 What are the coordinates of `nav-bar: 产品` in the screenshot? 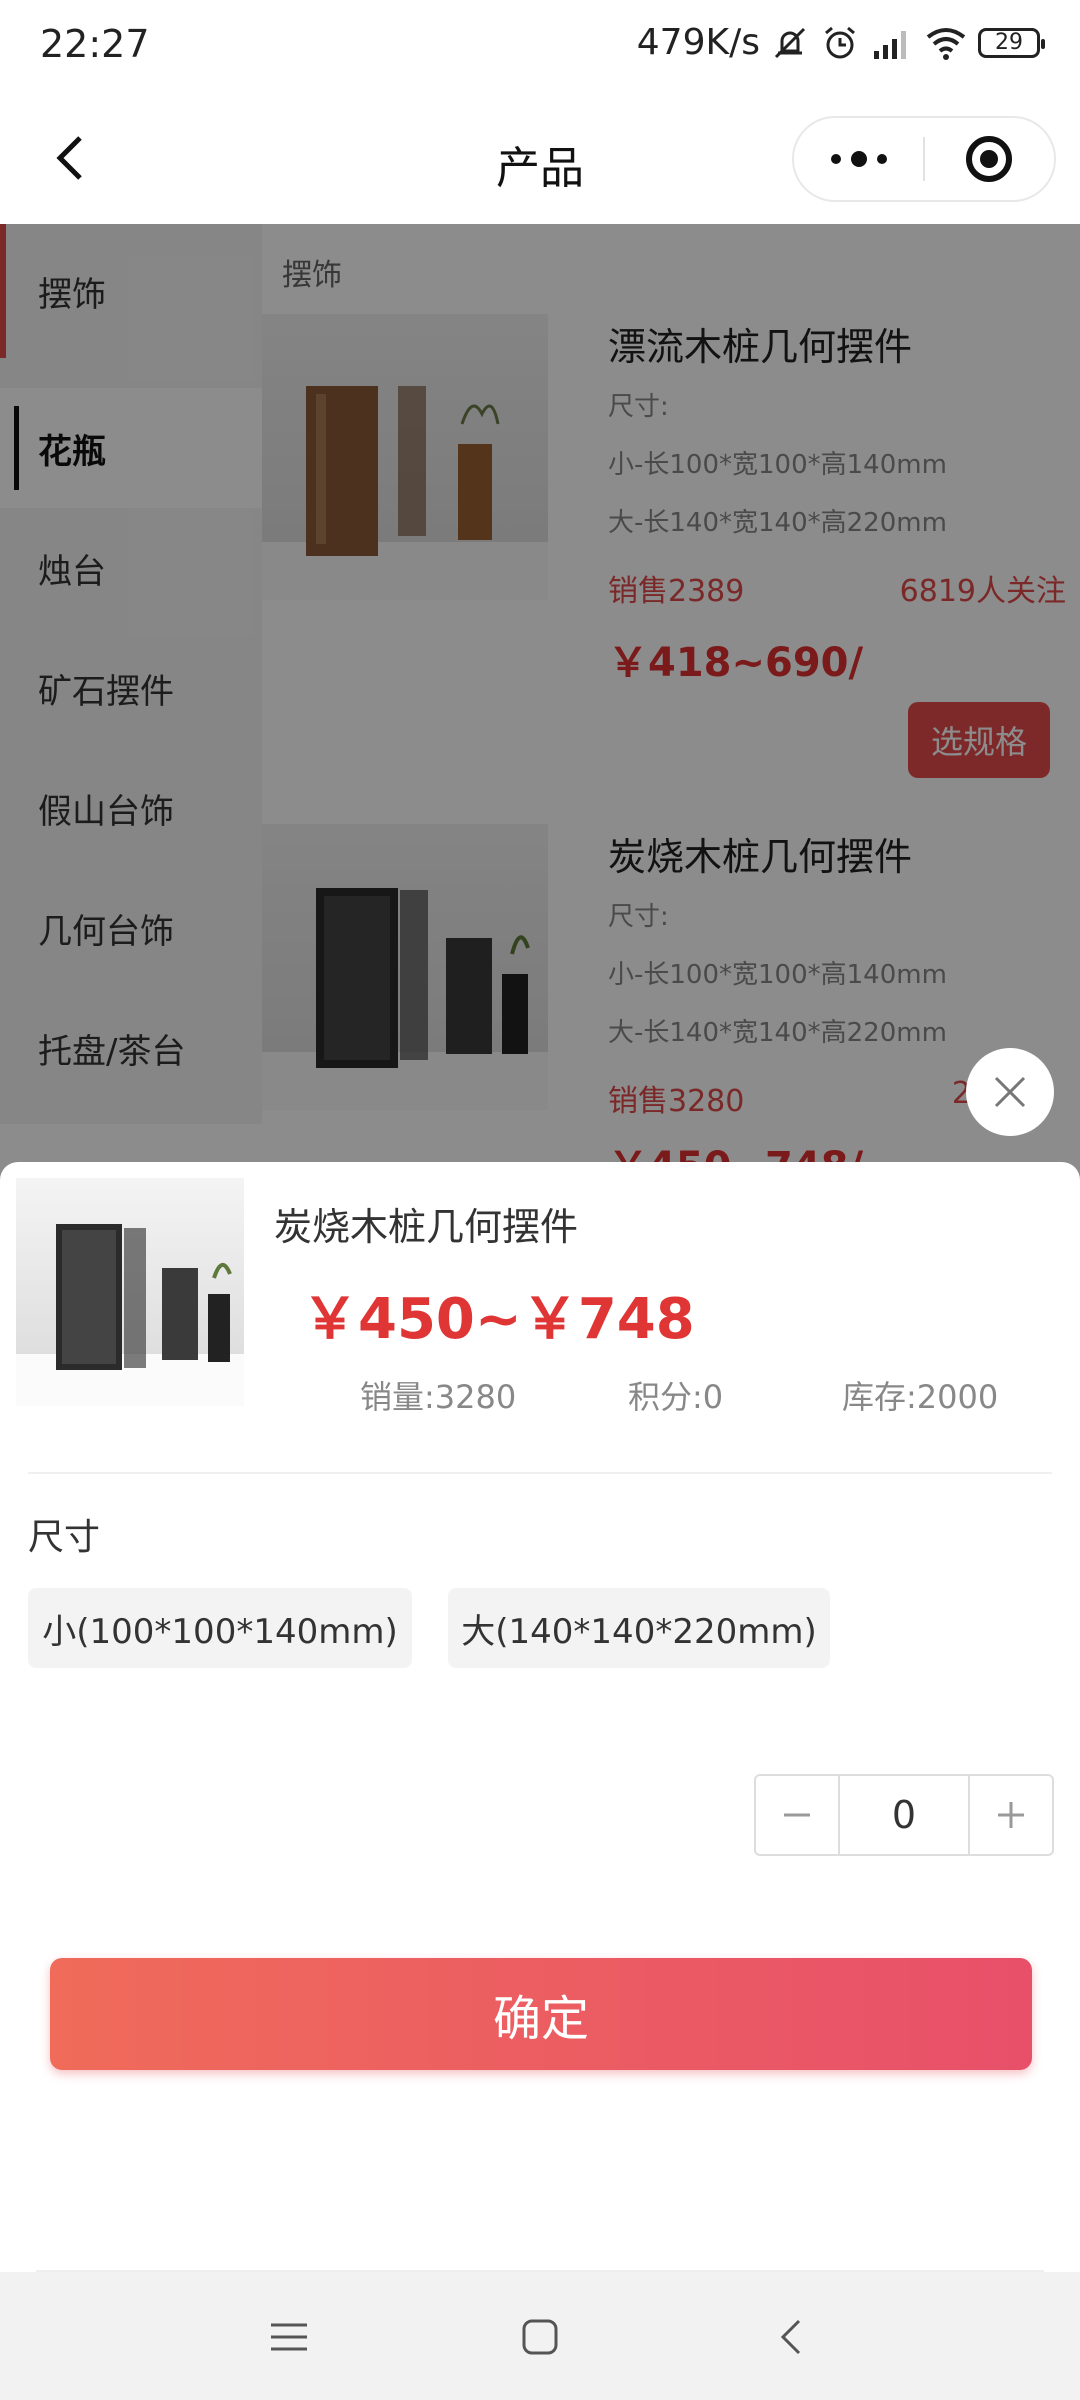 It's located at (540, 160).